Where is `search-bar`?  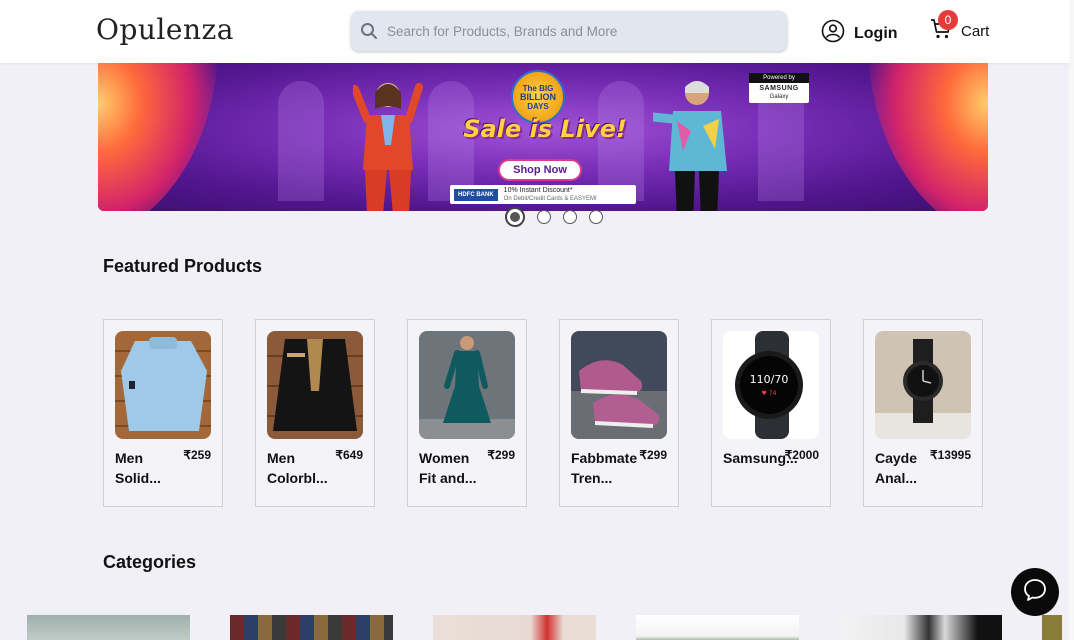
search-bar is located at coordinates (569, 31).